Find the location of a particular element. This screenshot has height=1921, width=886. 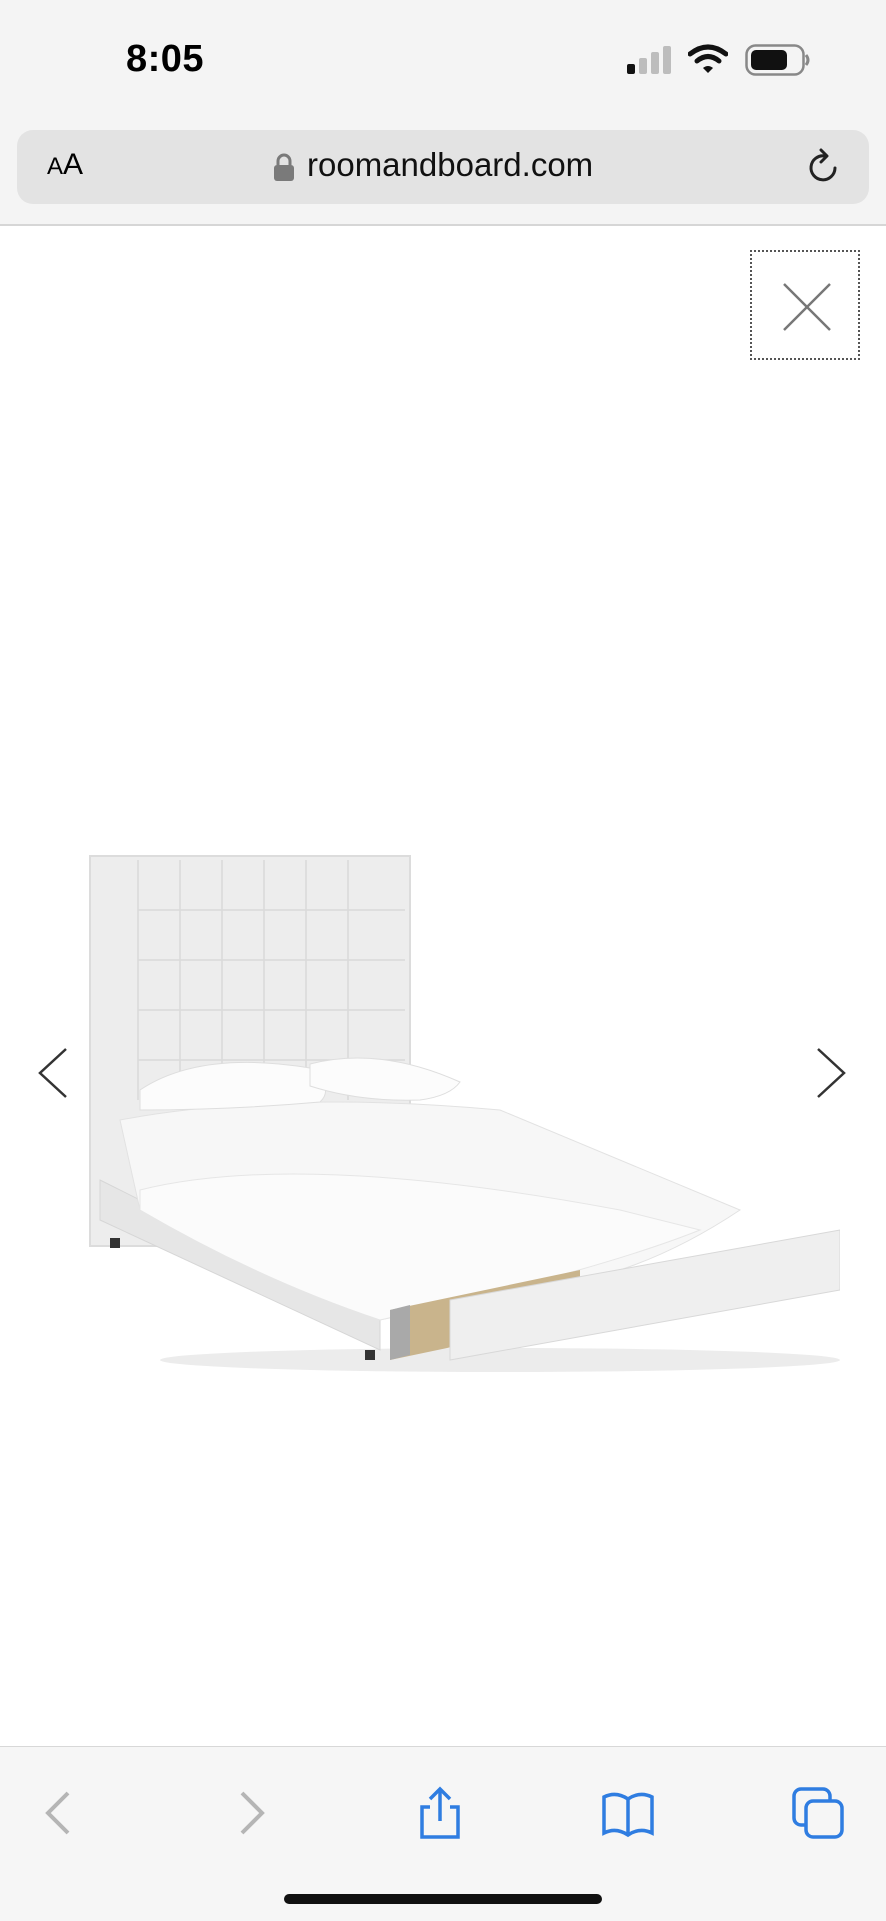

status-bar: 8:05 is located at coordinates (443, 60).